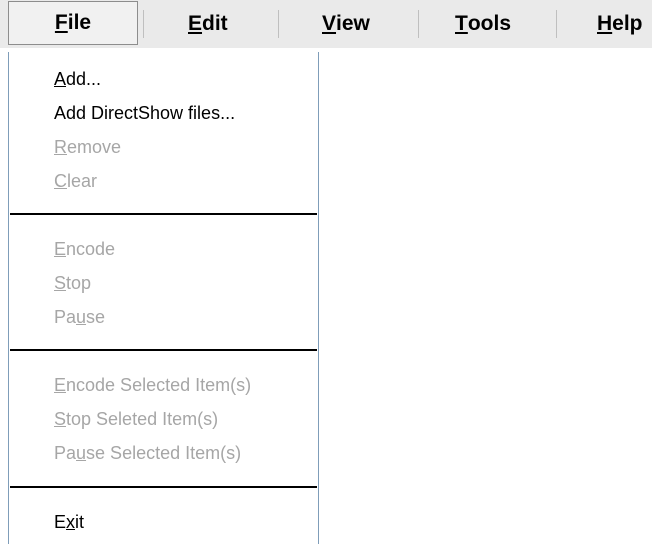 This screenshot has height=544, width=652. I want to click on menu-help: Help, so click(620, 24).